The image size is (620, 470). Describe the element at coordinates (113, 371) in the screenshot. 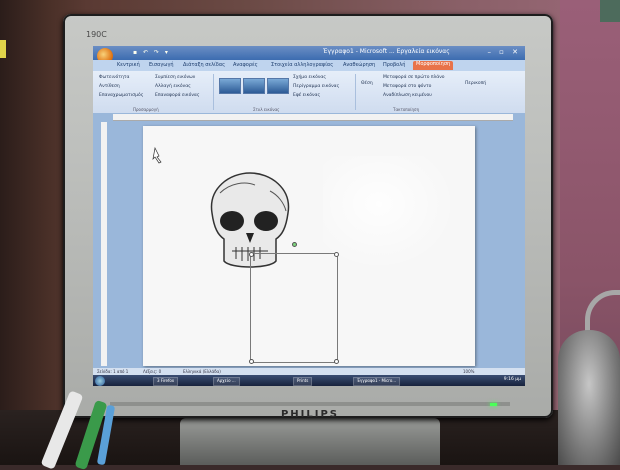

I see `page-count: Σελίδα: 1 από 1` at that location.